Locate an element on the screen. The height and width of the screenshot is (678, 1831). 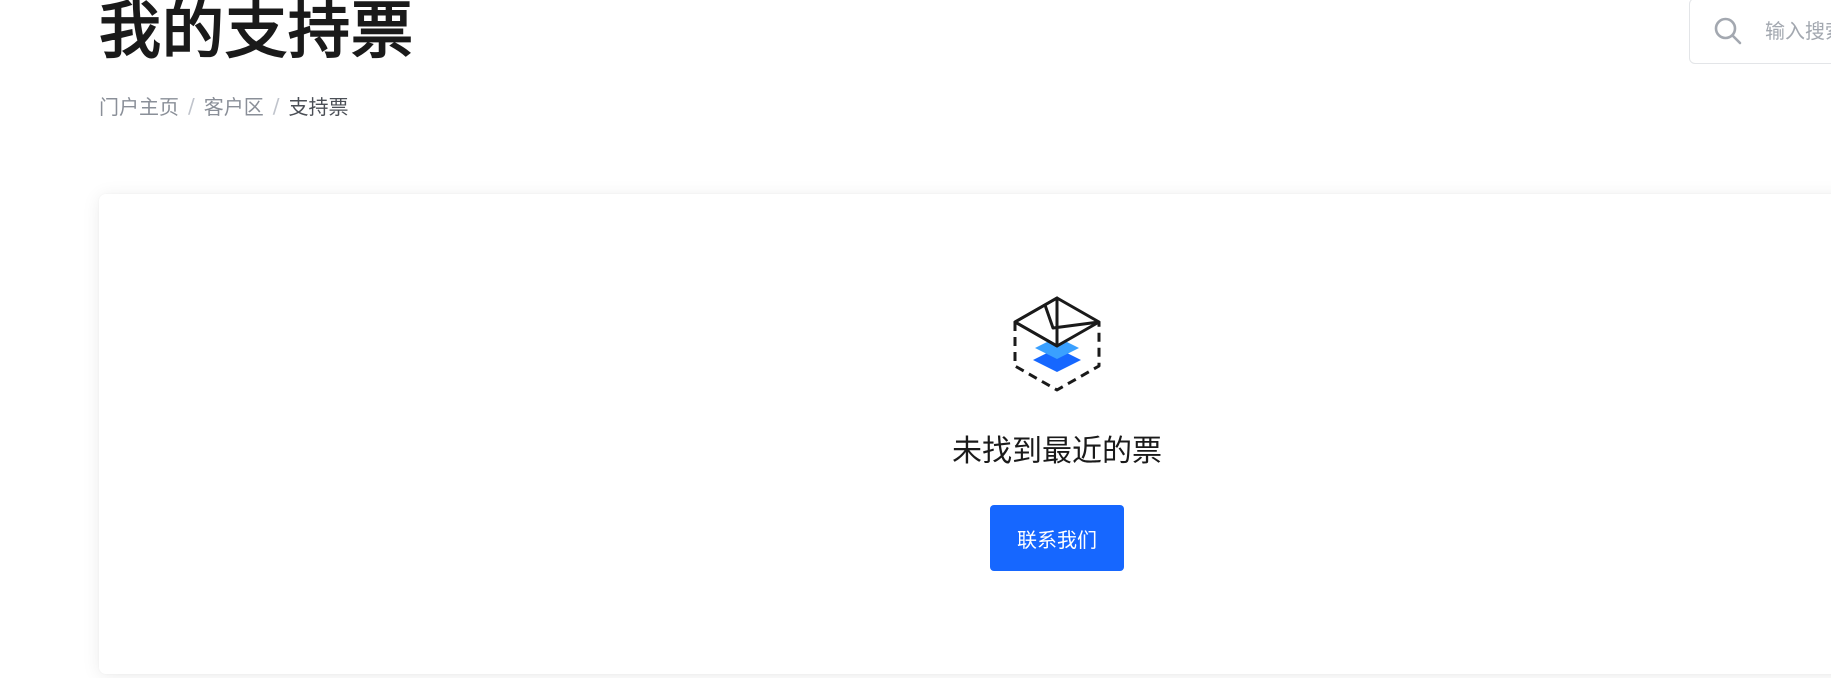
breadcrumb: 门户主页 / 客户区 / 支持票 is located at coordinates (224, 105).